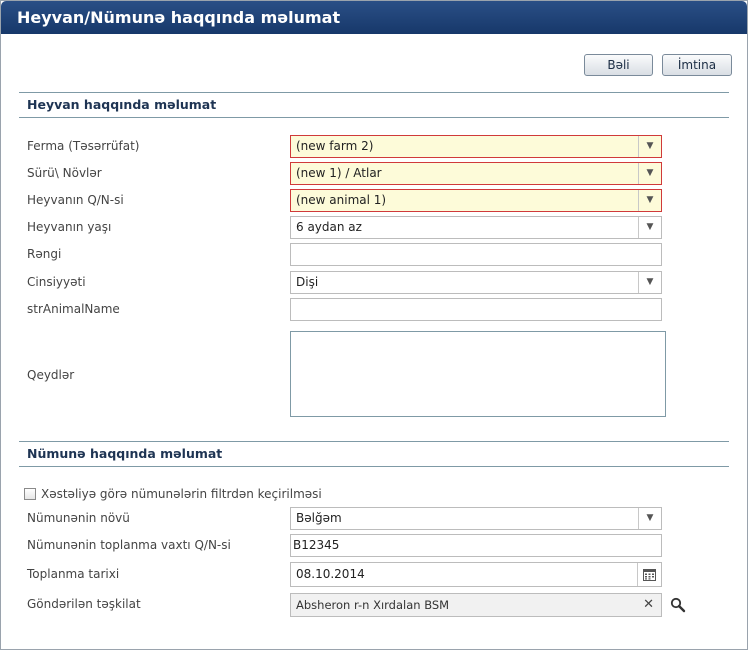 Image resolution: width=748 pixels, height=650 pixels. I want to click on age-select: 6 aydan az ▼, so click(476, 227).